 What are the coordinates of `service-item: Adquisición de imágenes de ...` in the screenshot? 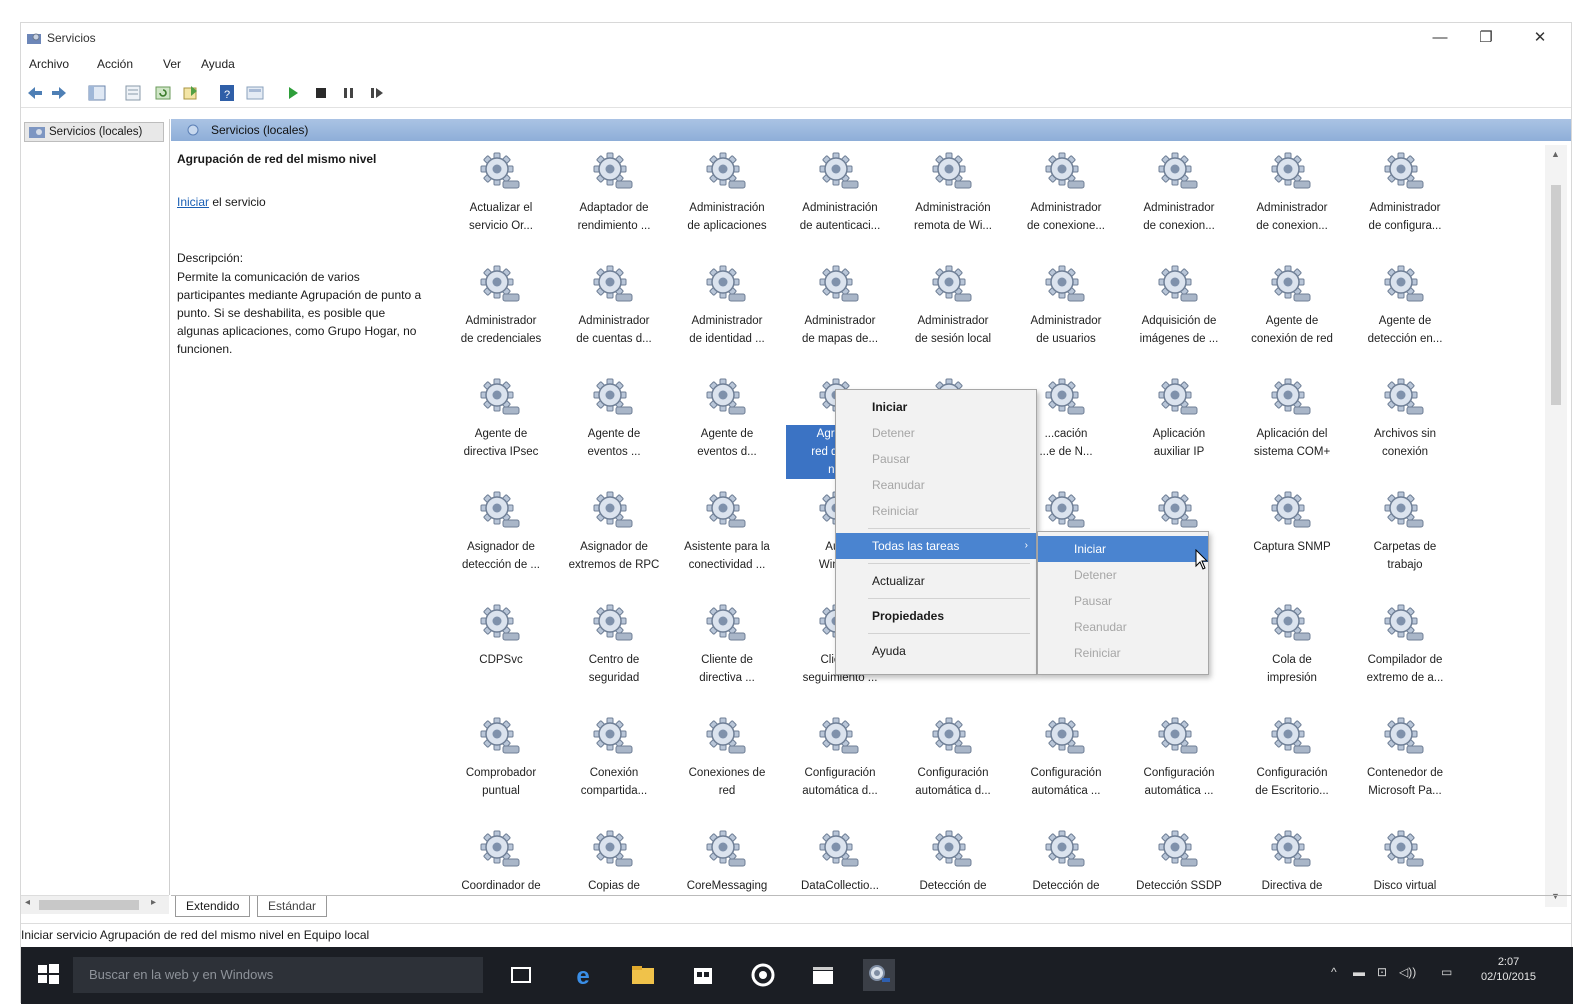 It's located at (1179, 318).